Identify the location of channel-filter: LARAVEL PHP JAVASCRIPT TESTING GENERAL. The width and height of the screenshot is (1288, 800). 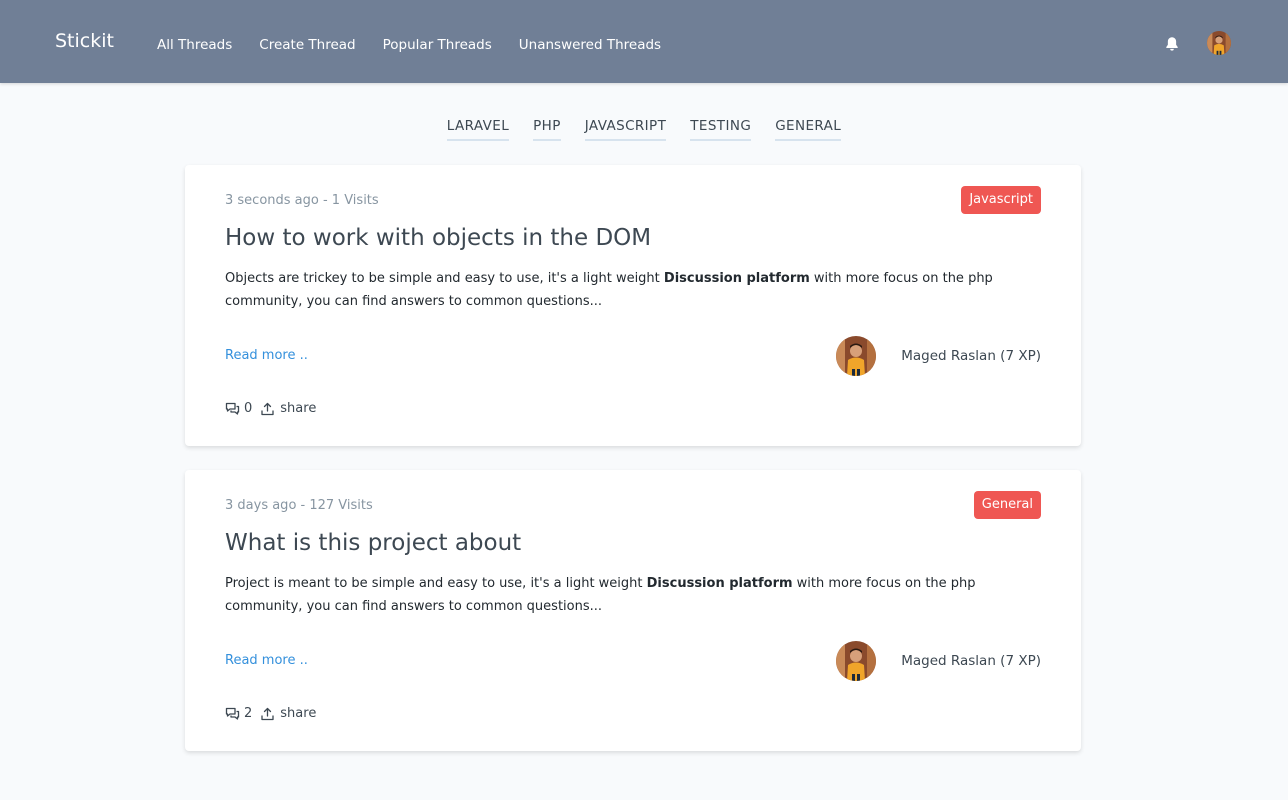
(644, 129).